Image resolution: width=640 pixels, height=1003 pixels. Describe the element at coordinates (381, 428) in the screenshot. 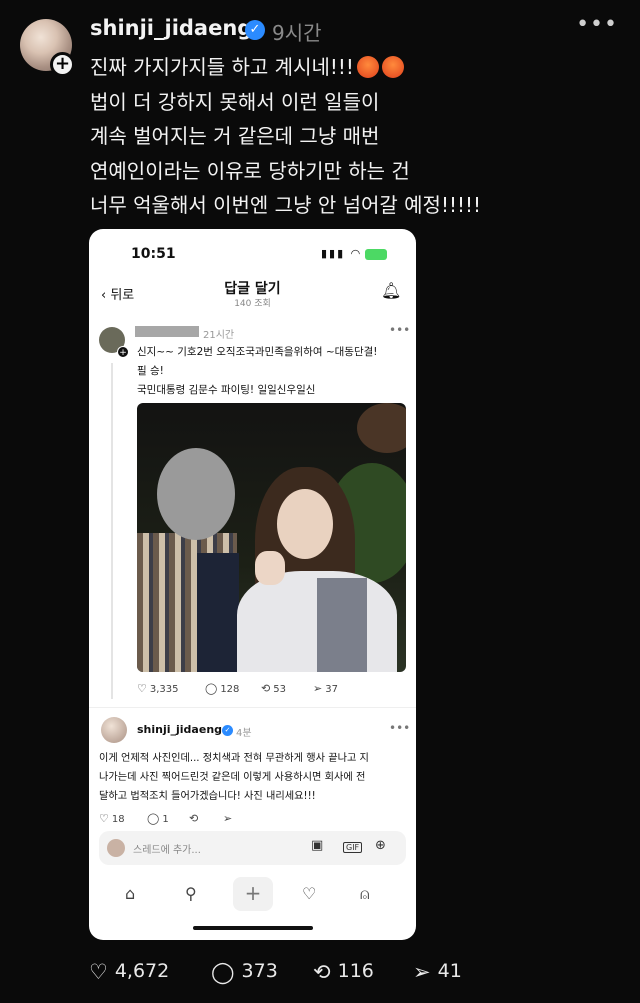

I see `background-tree` at that location.